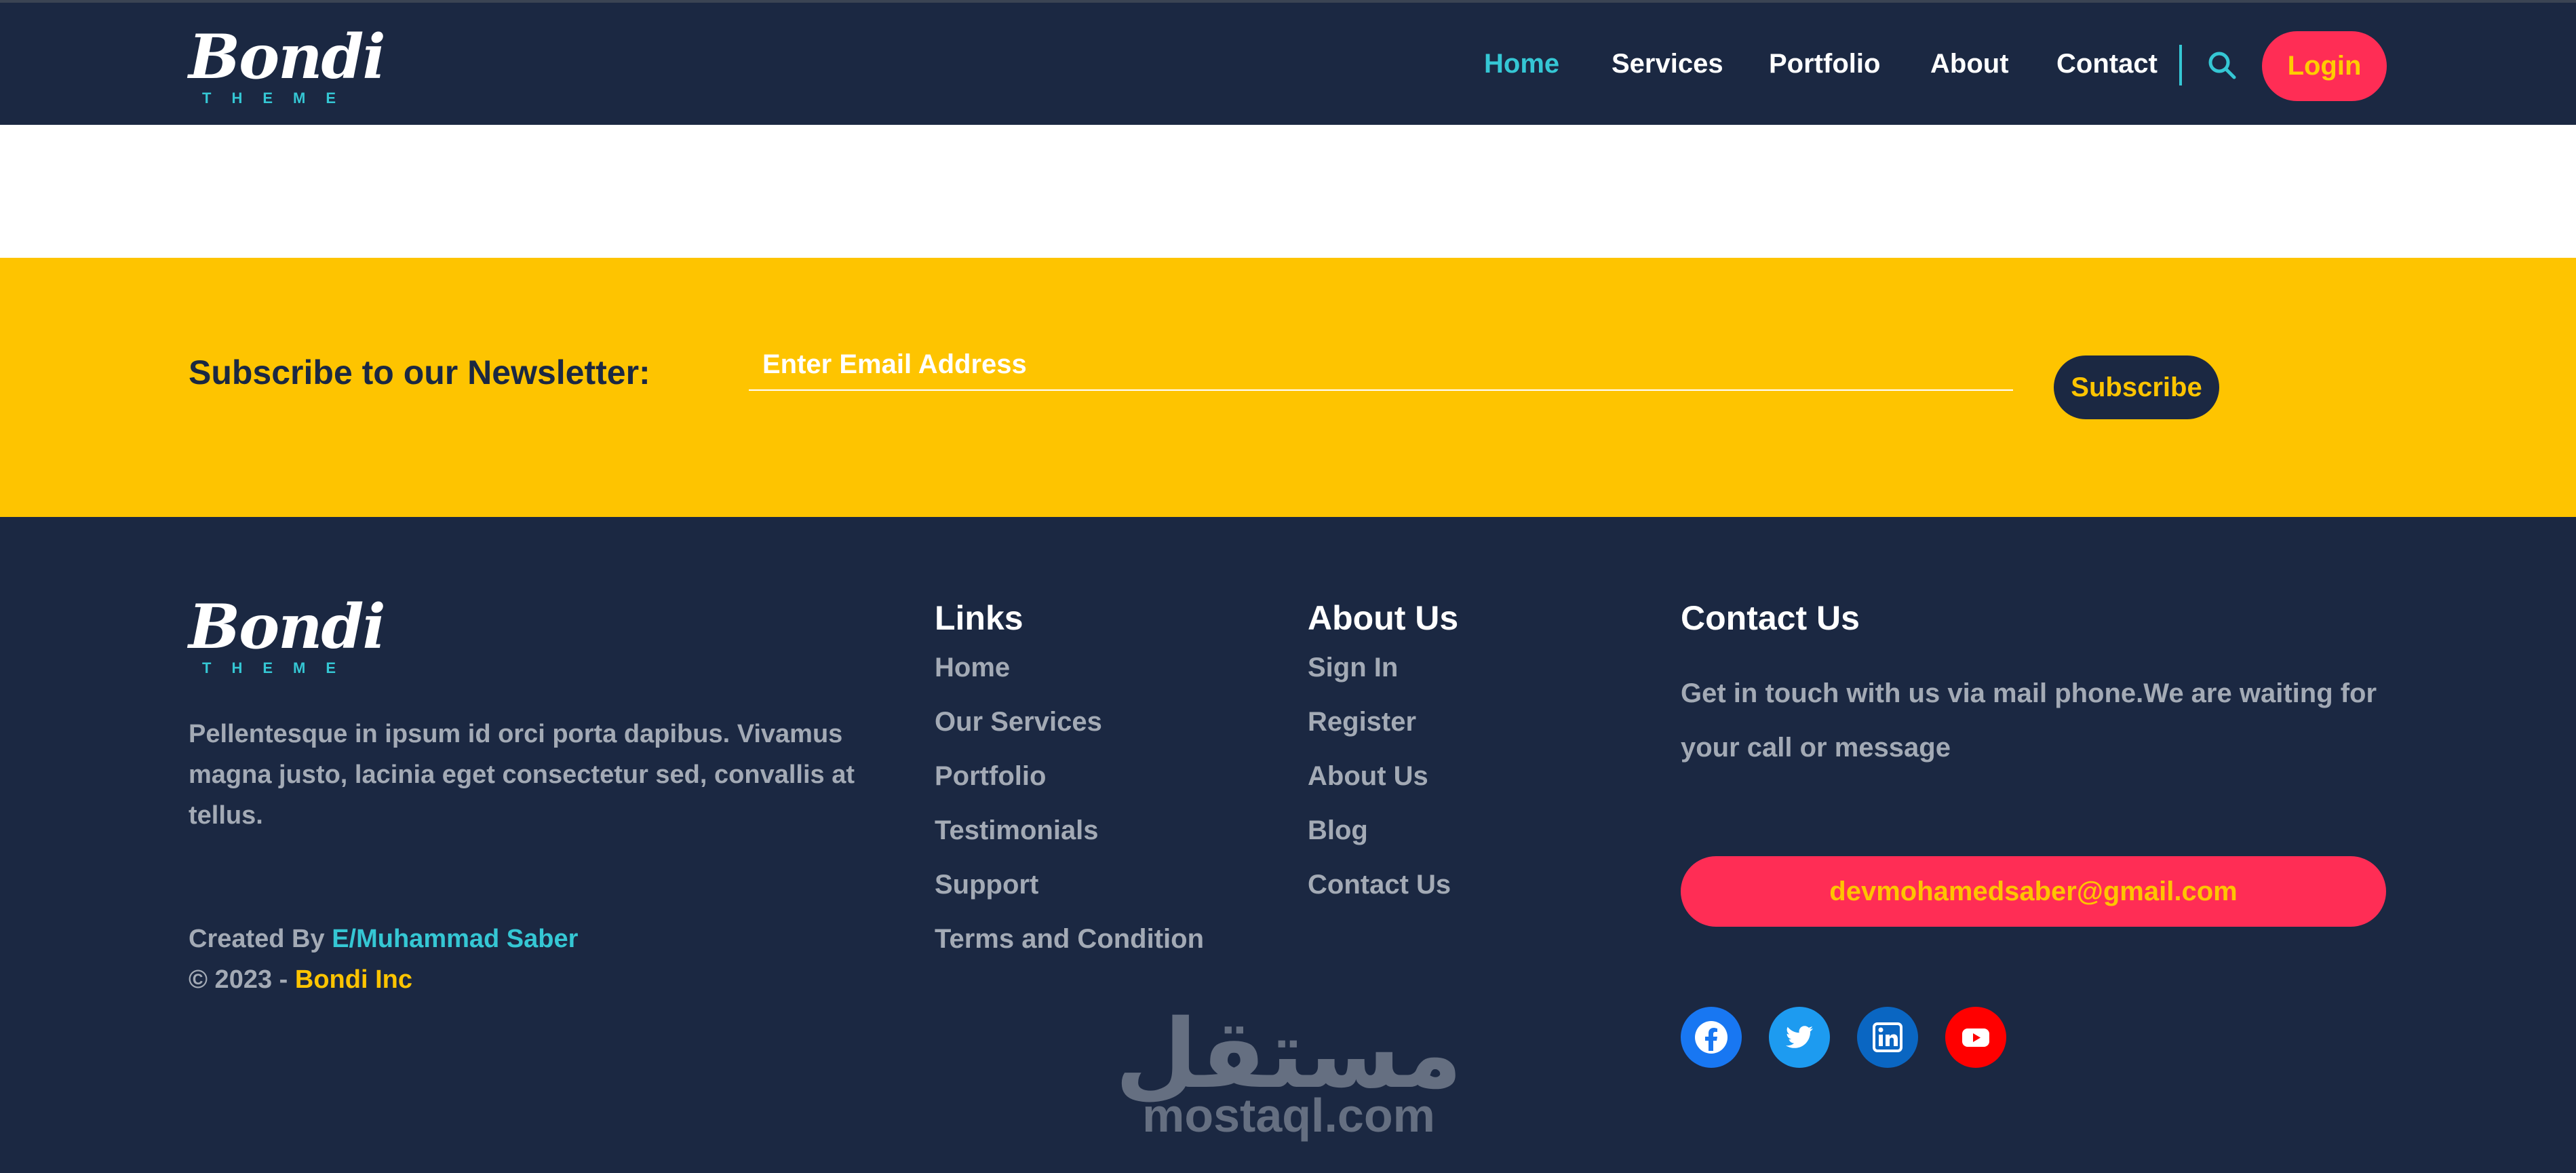 The height and width of the screenshot is (1173, 2576). Describe the element at coordinates (2033, 892) in the screenshot. I see `email-button: devmohamedsaber@gmail.com` at that location.